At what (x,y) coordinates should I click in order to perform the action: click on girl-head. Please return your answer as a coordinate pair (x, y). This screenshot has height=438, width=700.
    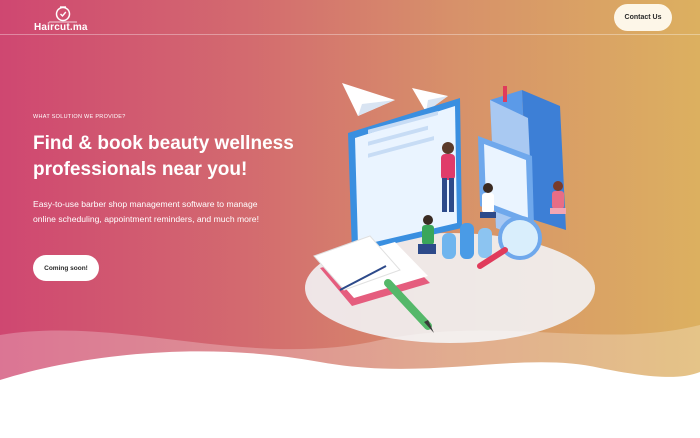
    Looking at the image, I should click on (558, 186).